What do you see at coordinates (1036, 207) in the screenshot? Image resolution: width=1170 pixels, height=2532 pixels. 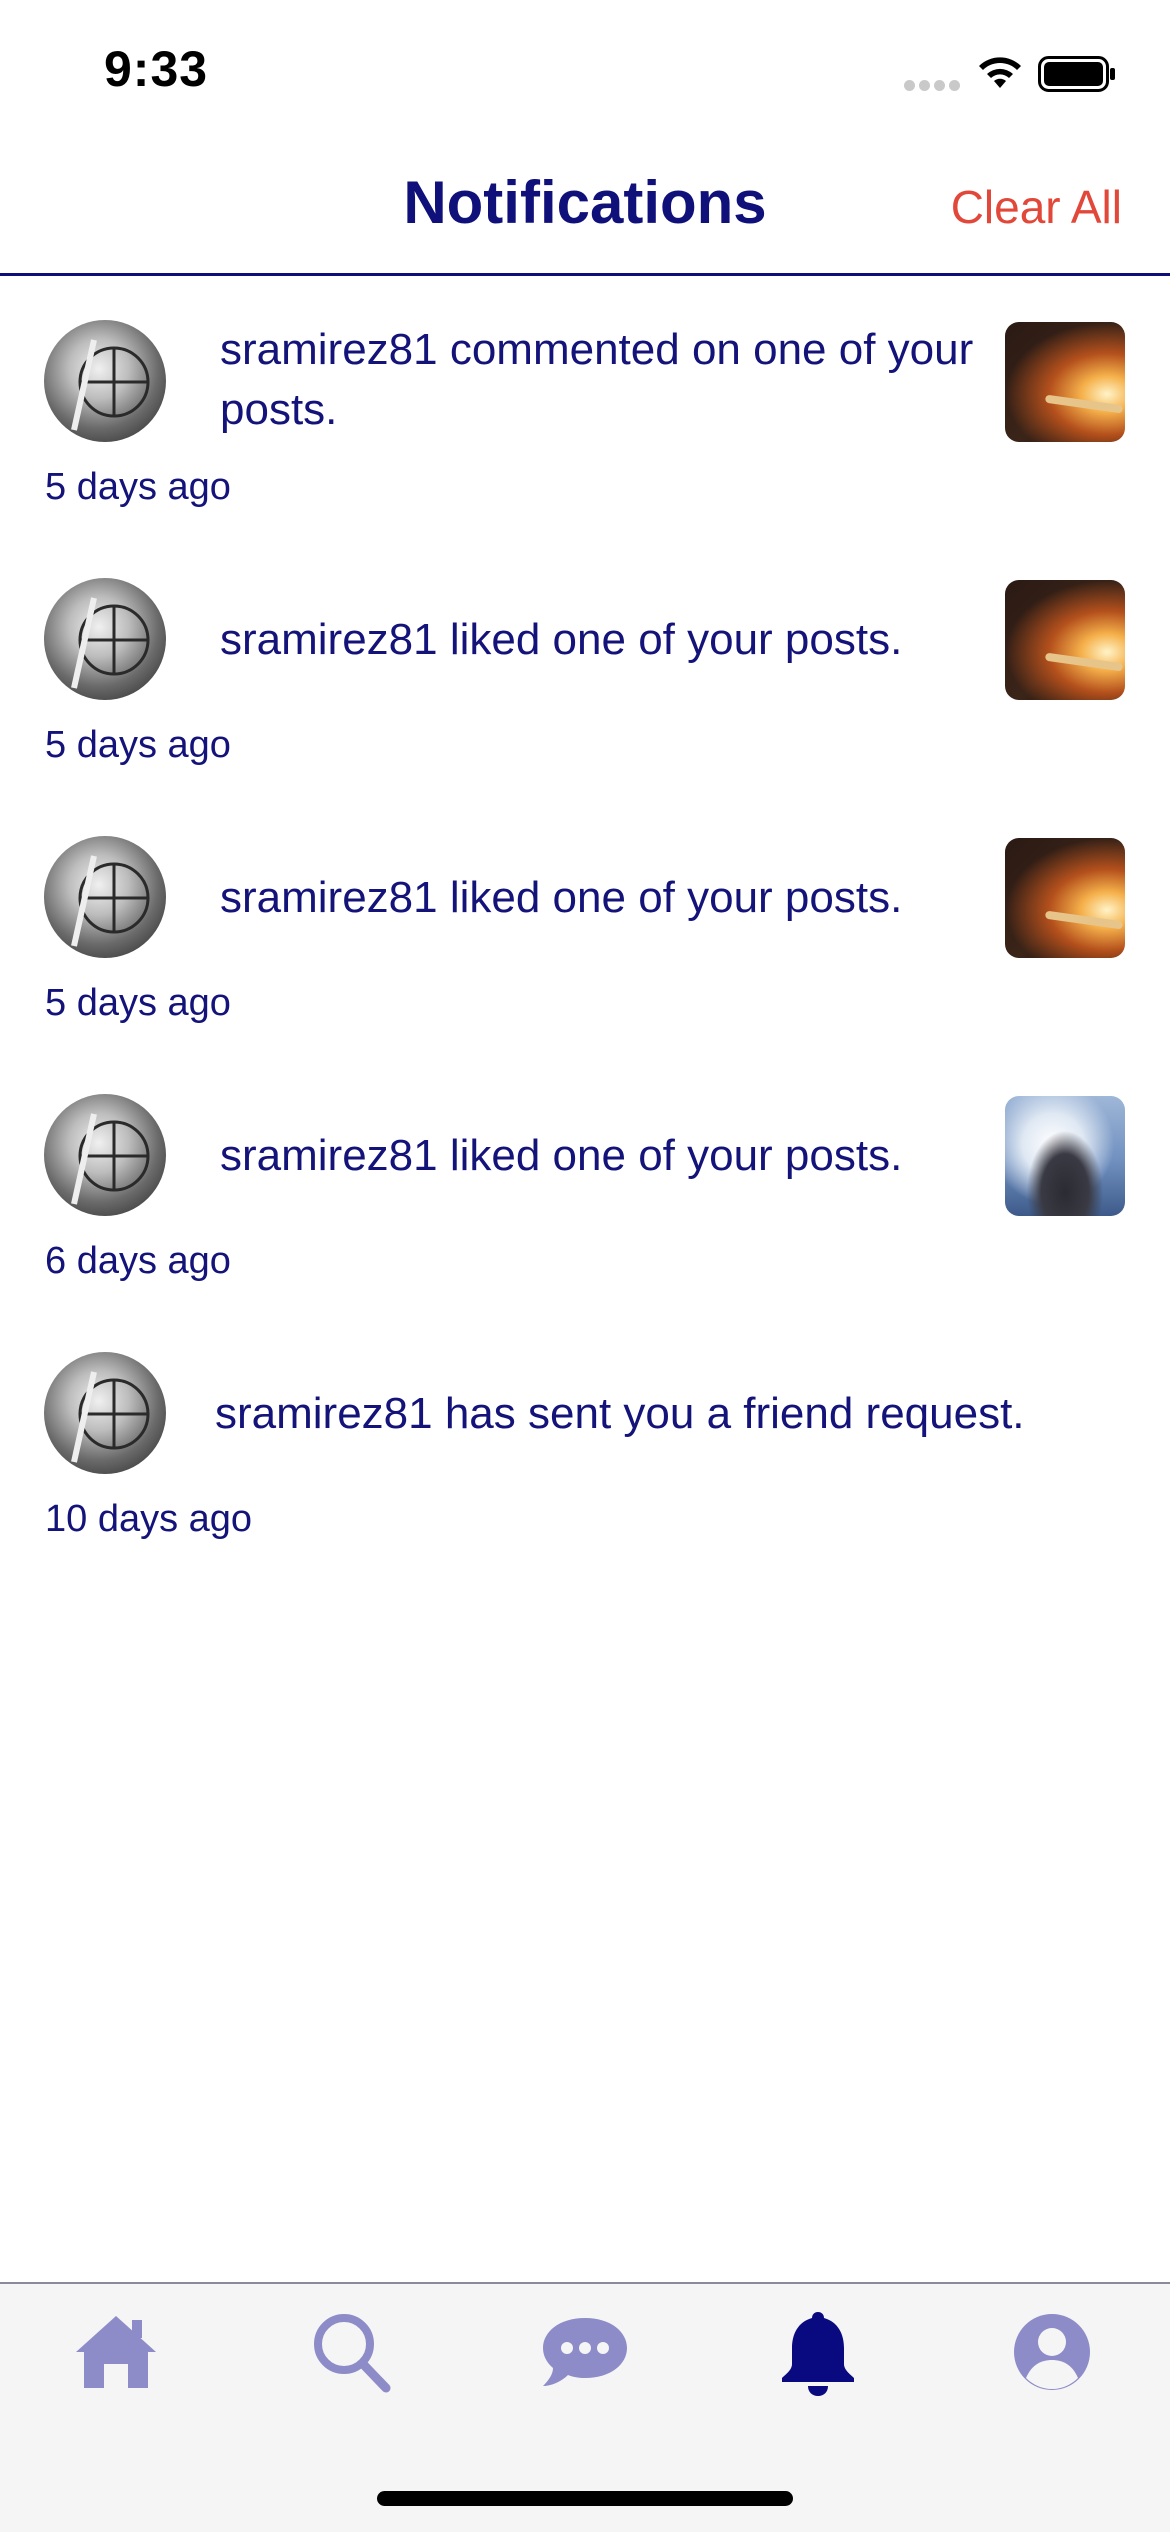 I see `clear-all-button: Clear All` at bounding box center [1036, 207].